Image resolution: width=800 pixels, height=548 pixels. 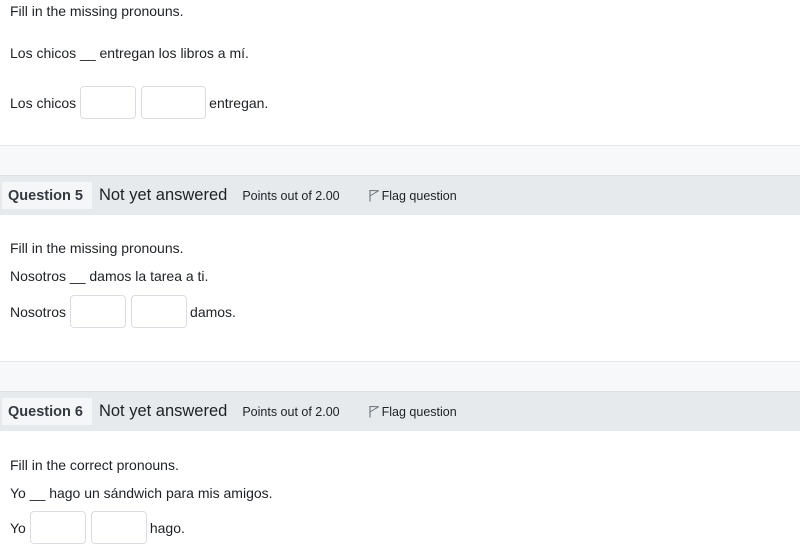 I want to click on question-6-sentence: Yo __ hago un sándwich para mis amigos., so click(x=141, y=493).